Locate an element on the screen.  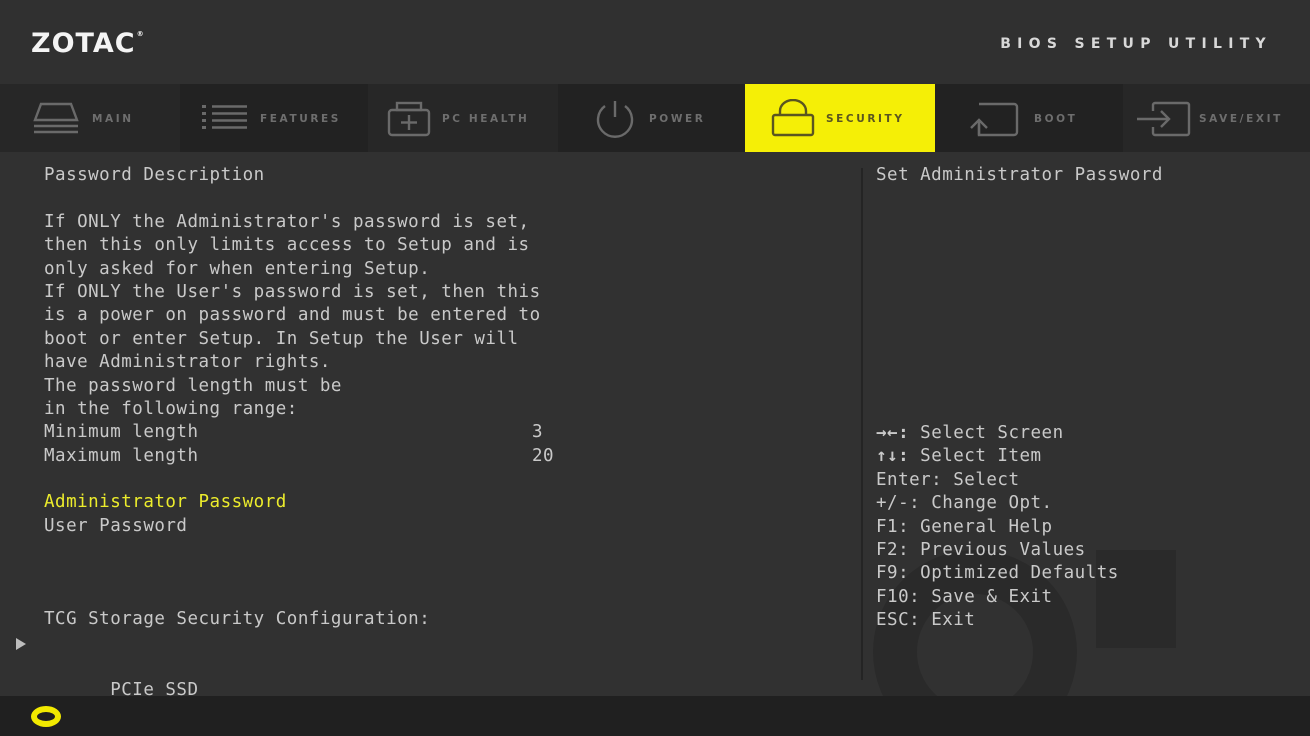
panel-divider is located at coordinates (862, 424).